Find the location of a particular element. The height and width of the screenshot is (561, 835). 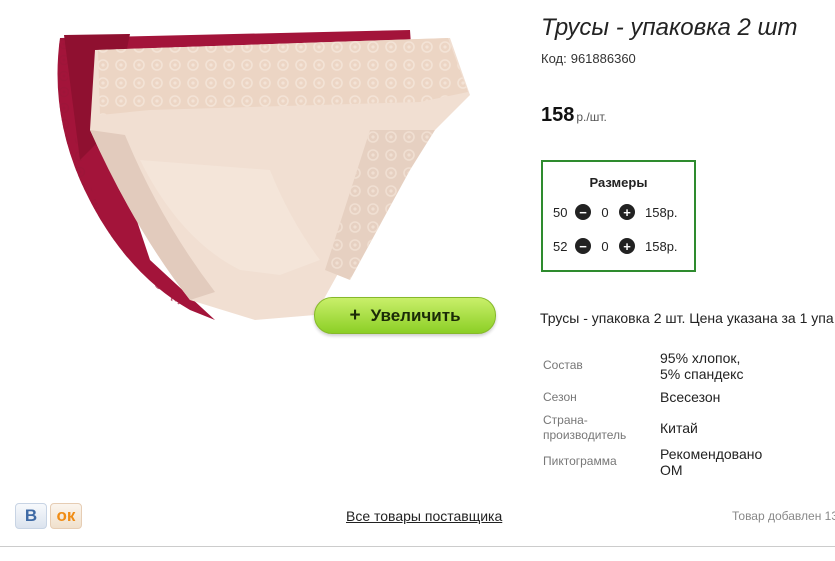

all-supplier-goods-link: Все товары поставщика is located at coordinates (424, 516).